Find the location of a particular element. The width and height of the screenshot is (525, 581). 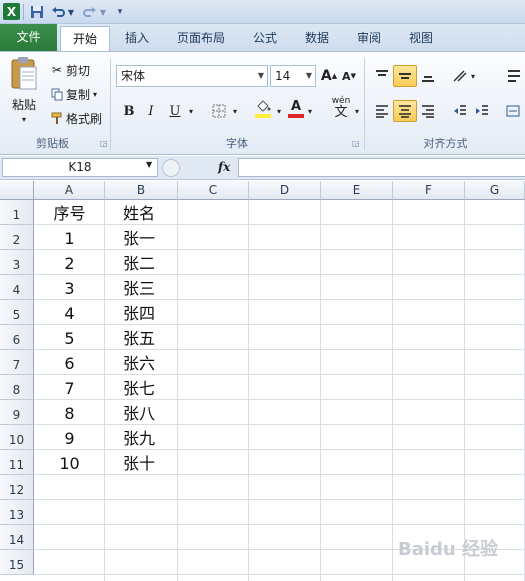

tab-review: 审阅 is located at coordinates (369, 38).